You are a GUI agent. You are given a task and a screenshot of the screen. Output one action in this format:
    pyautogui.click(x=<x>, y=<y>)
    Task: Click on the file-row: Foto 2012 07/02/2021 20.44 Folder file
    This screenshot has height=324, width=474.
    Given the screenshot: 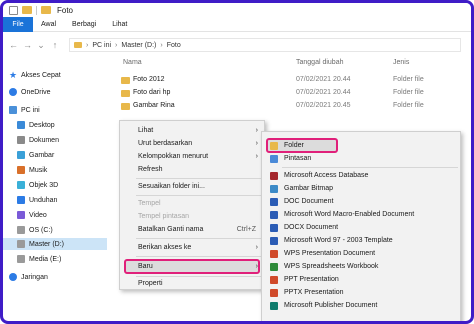 What is the action you would take?
    pyautogui.click(x=292, y=81)
    